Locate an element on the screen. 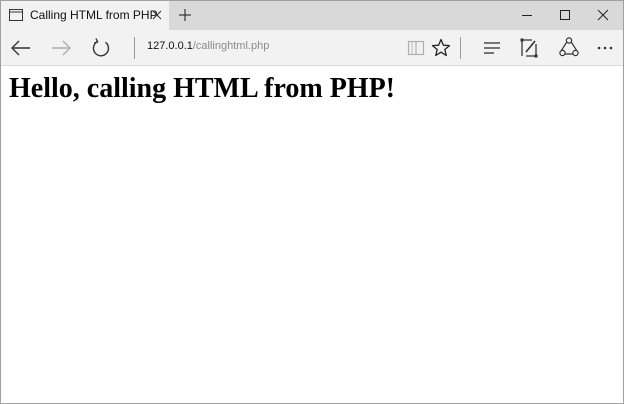 The height and width of the screenshot is (404, 624). close-icon is located at coordinates (603, 15).